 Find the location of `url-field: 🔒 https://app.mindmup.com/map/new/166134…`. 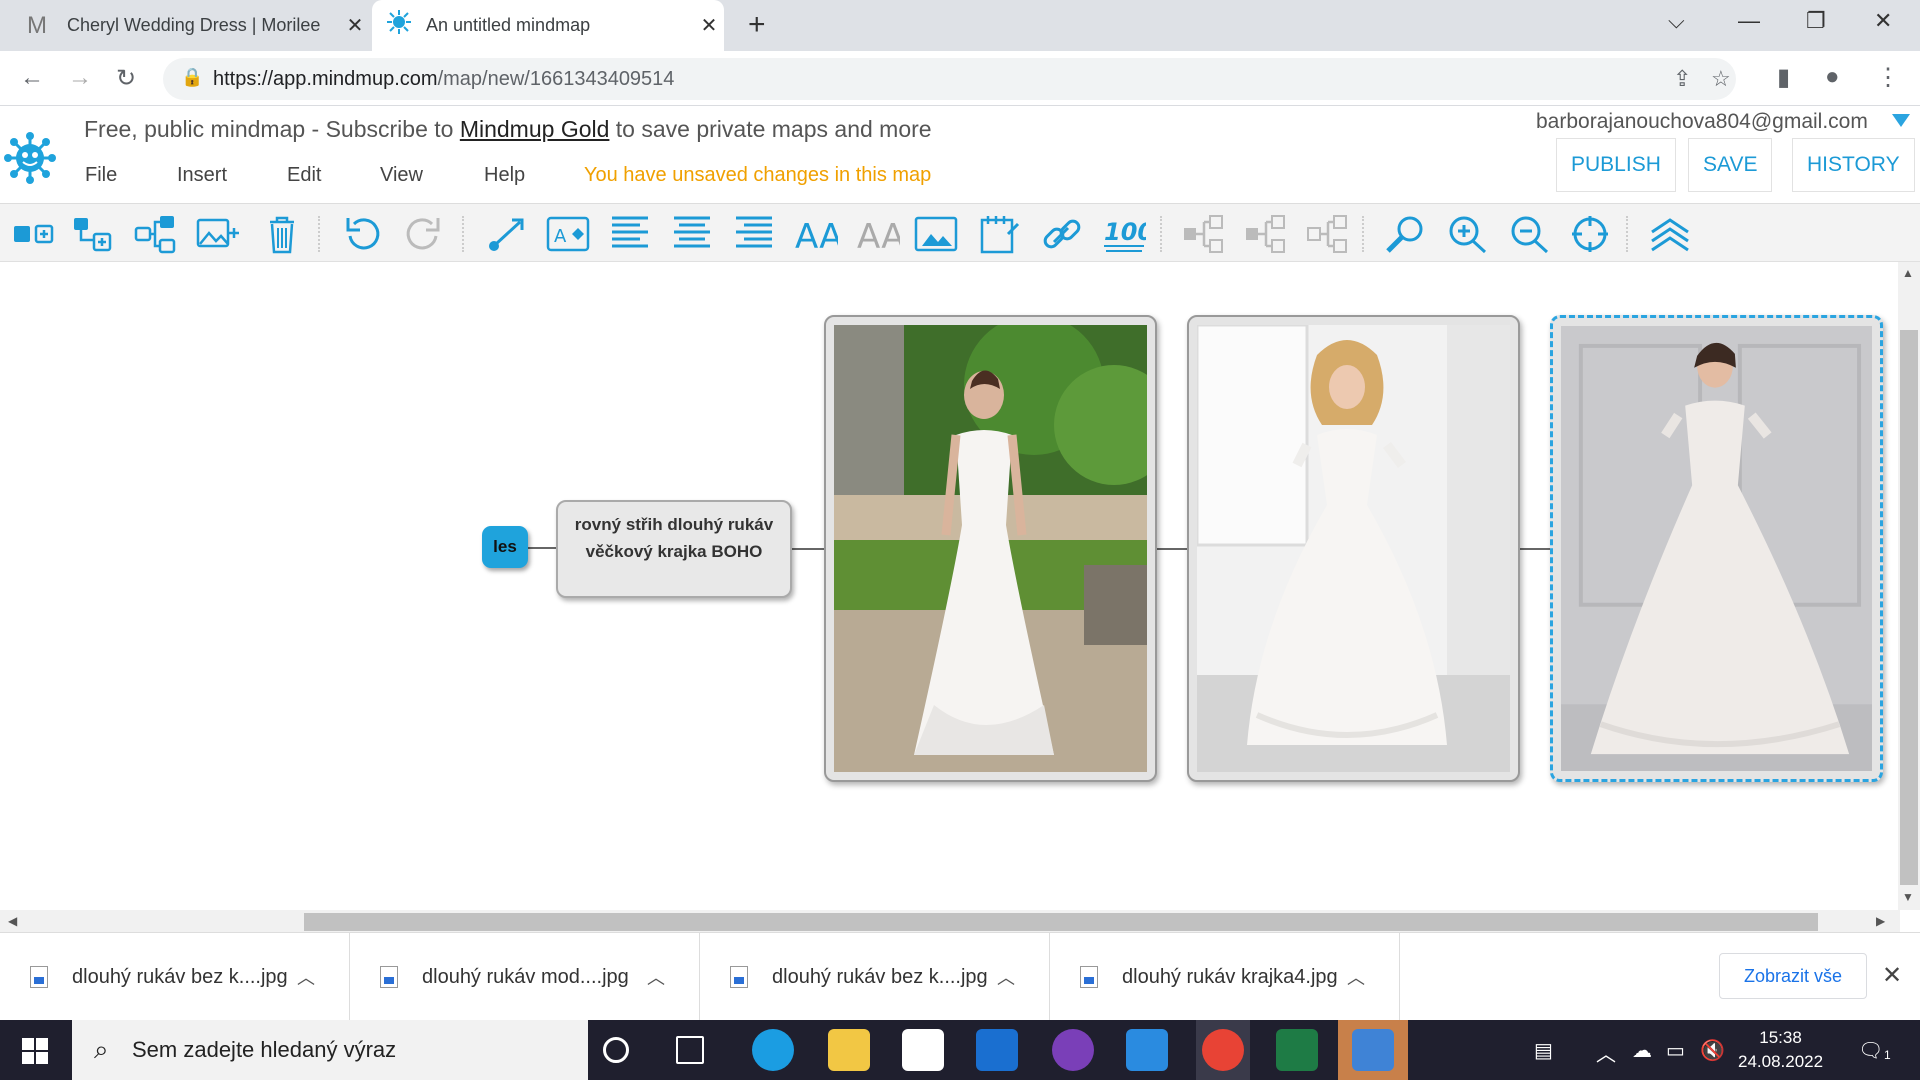

url-field: 🔒 https://app.mindmup.com/map/new/166134… is located at coordinates (949, 79).